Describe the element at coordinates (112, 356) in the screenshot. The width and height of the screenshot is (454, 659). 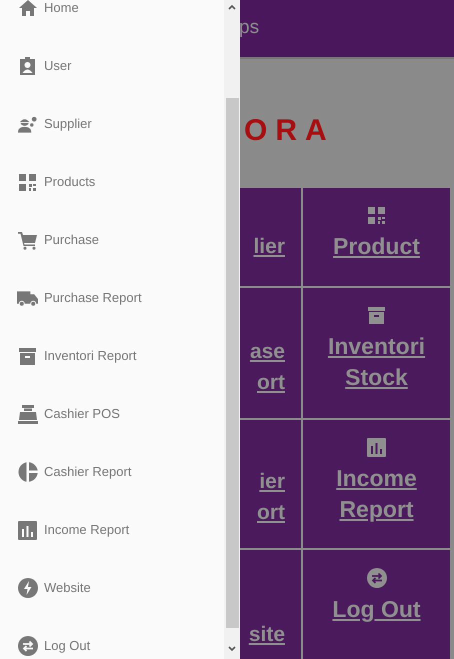
I see `menu-item: Inventori Report` at that location.